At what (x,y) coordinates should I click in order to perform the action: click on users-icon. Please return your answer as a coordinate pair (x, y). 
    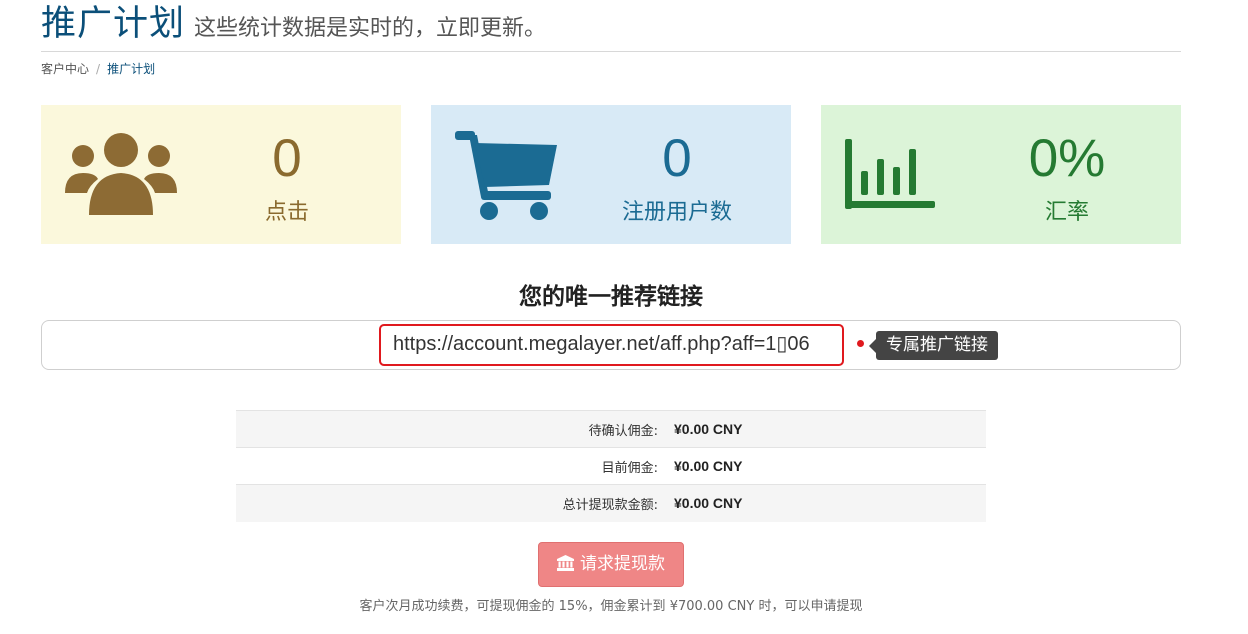
    Looking at the image, I should click on (121, 174).